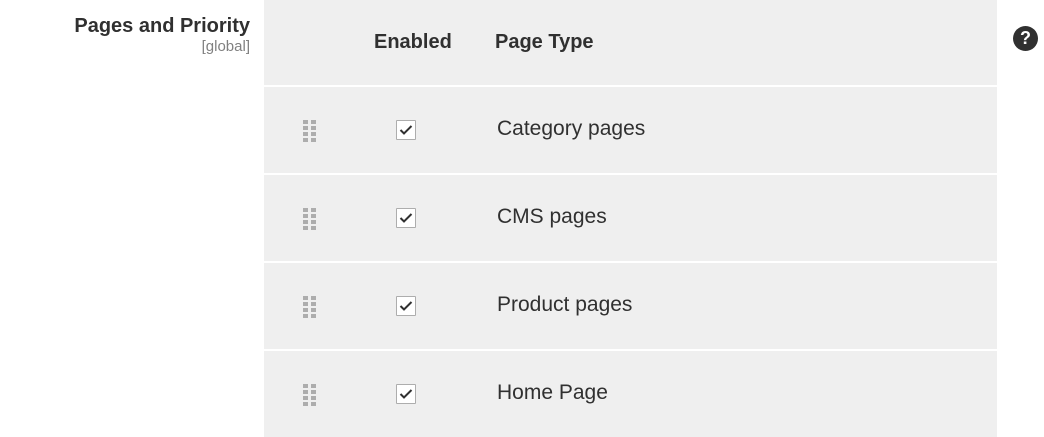  What do you see at coordinates (544, 42) in the screenshot?
I see `column-header-page-type: Page Type` at bounding box center [544, 42].